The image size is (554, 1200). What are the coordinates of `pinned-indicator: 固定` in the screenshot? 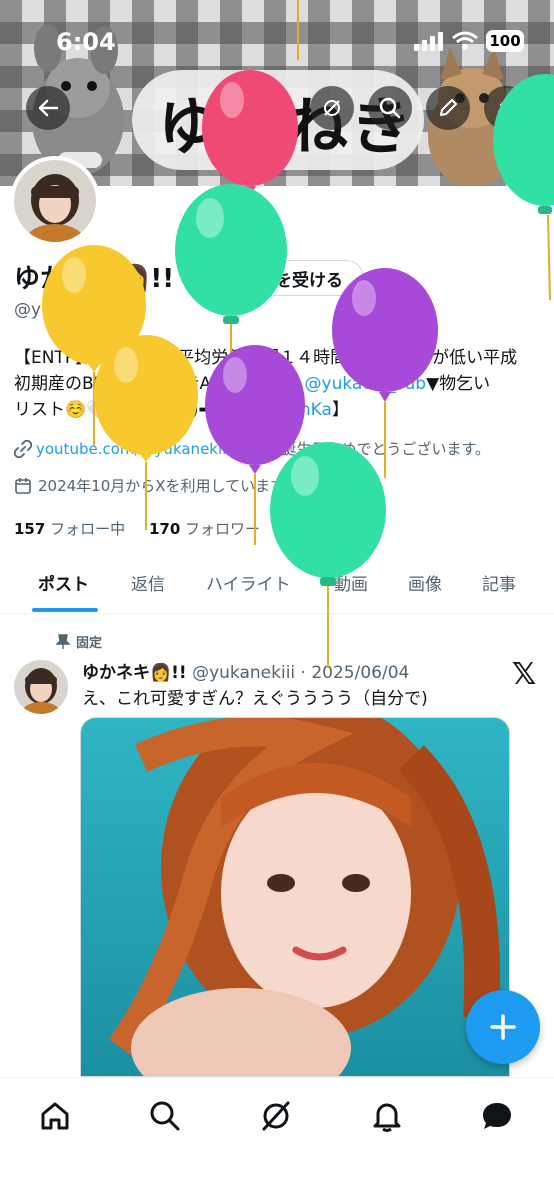 It's located at (79, 641).